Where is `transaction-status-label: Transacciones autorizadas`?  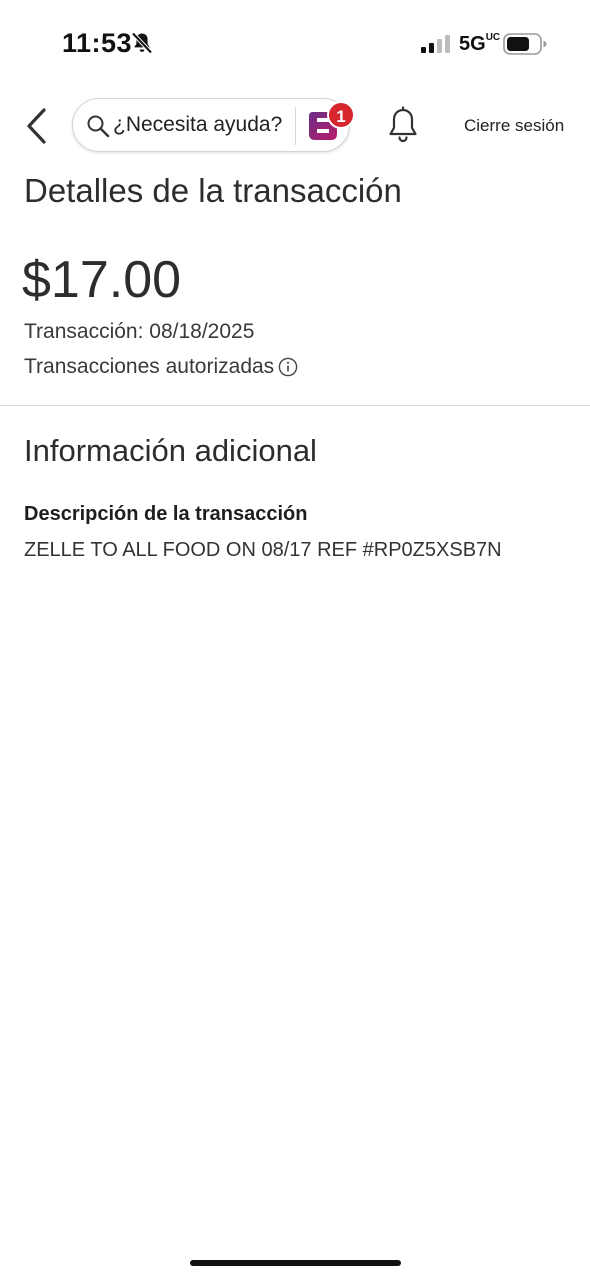 transaction-status-label: Transacciones autorizadas is located at coordinates (149, 367).